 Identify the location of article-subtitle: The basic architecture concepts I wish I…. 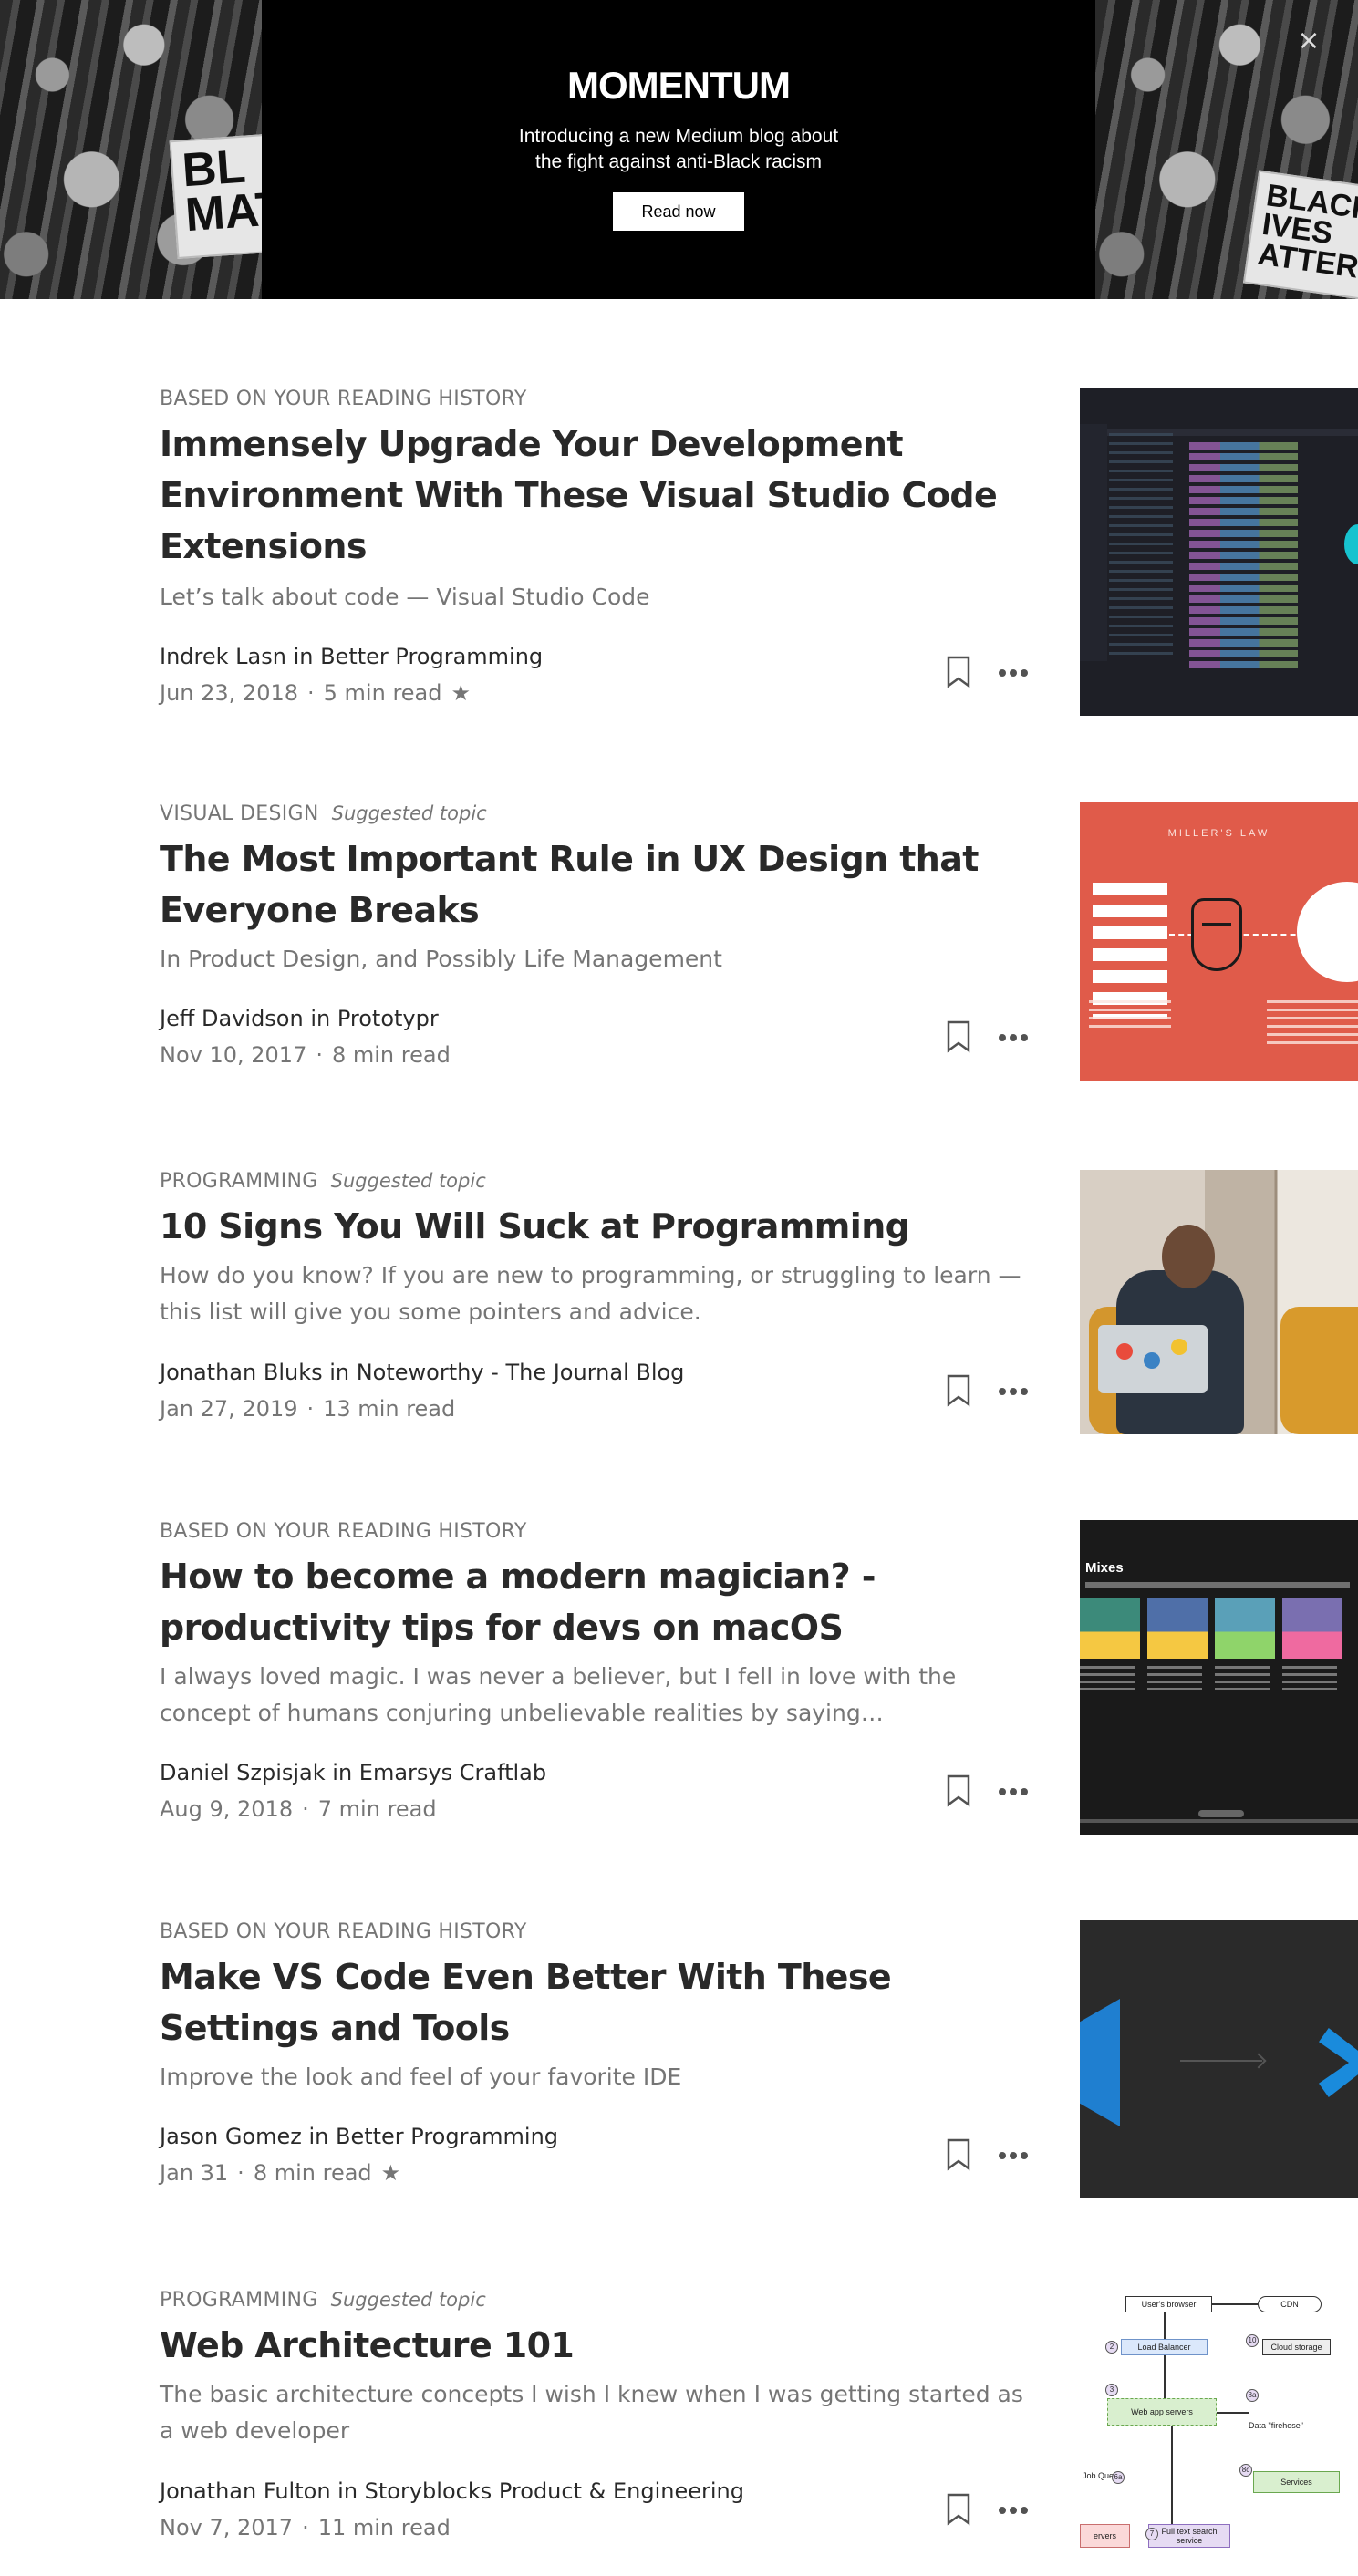
(598, 2412).